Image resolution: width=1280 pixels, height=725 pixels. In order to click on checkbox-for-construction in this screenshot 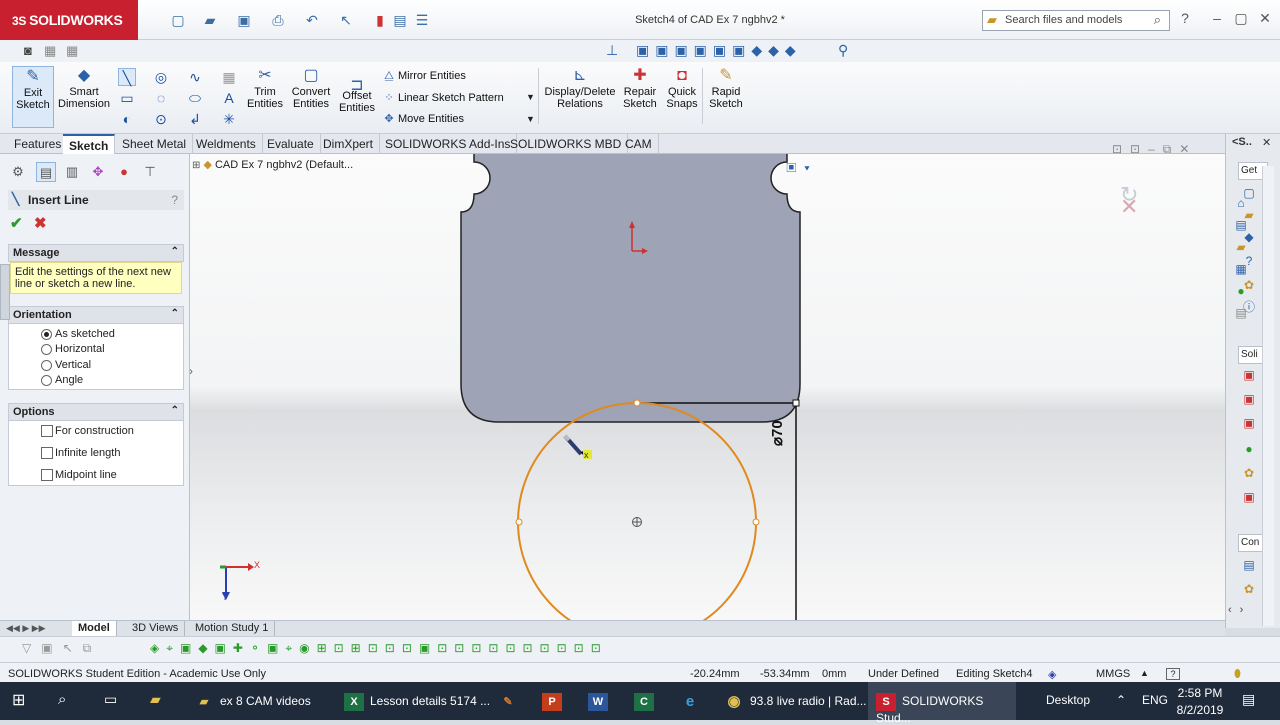, I will do `click(47, 431)`.